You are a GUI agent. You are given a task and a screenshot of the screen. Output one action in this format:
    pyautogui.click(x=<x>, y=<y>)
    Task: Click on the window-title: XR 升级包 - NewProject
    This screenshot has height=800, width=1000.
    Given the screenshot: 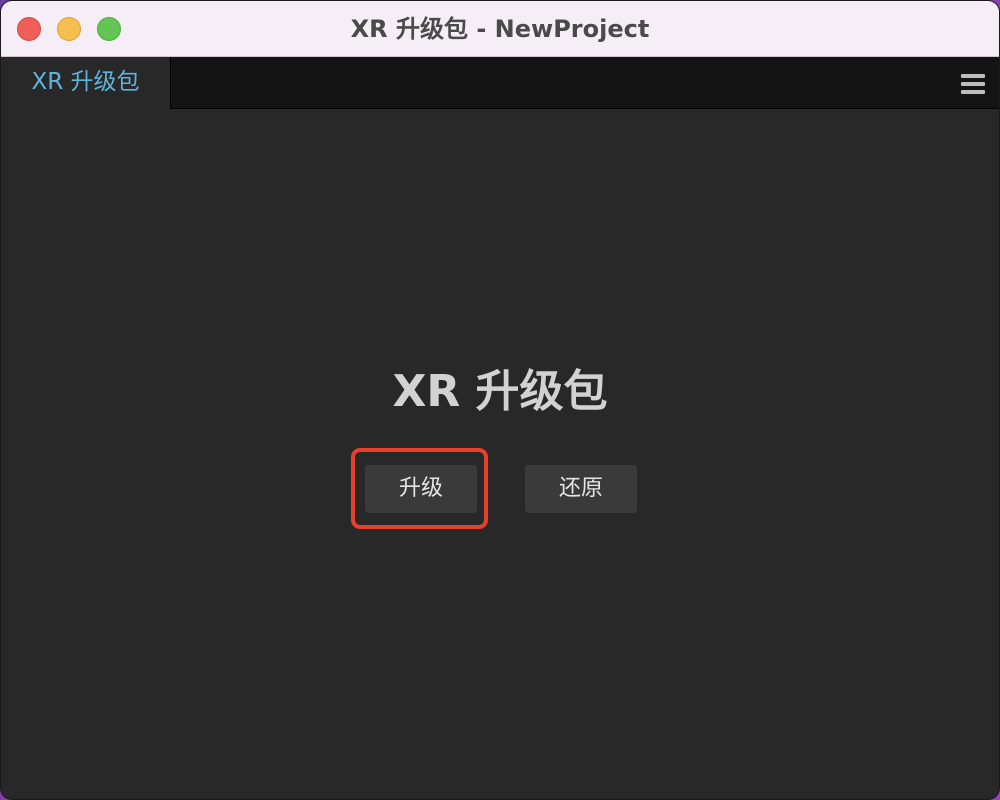 What is the action you would take?
    pyautogui.click(x=500, y=29)
    